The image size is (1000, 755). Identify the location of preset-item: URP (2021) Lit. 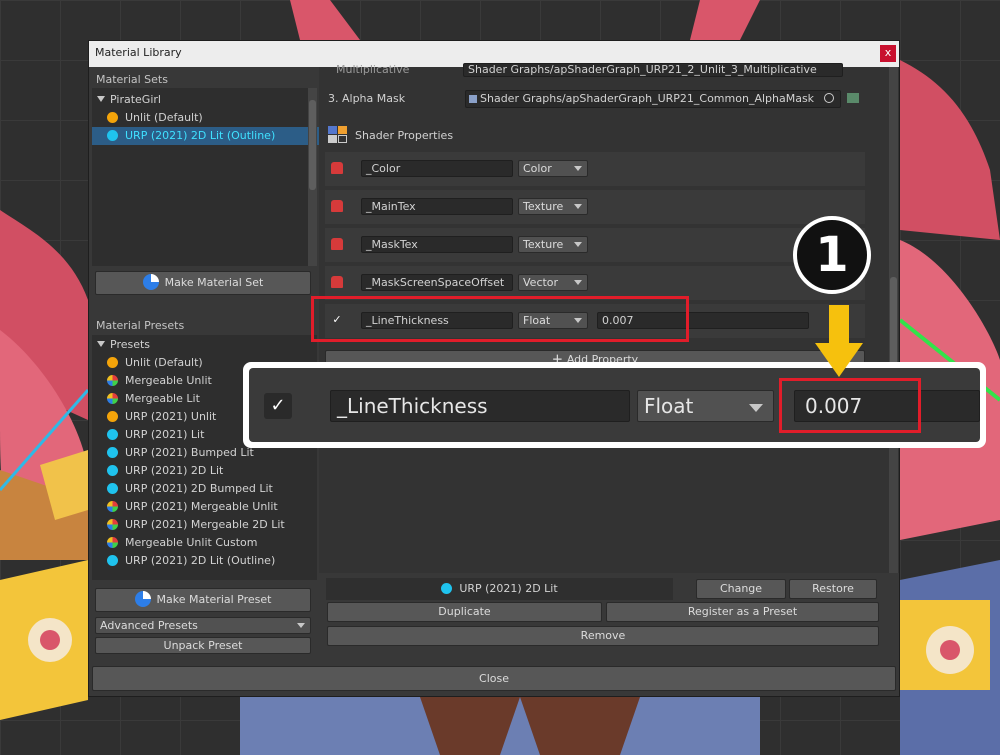
(155, 435).